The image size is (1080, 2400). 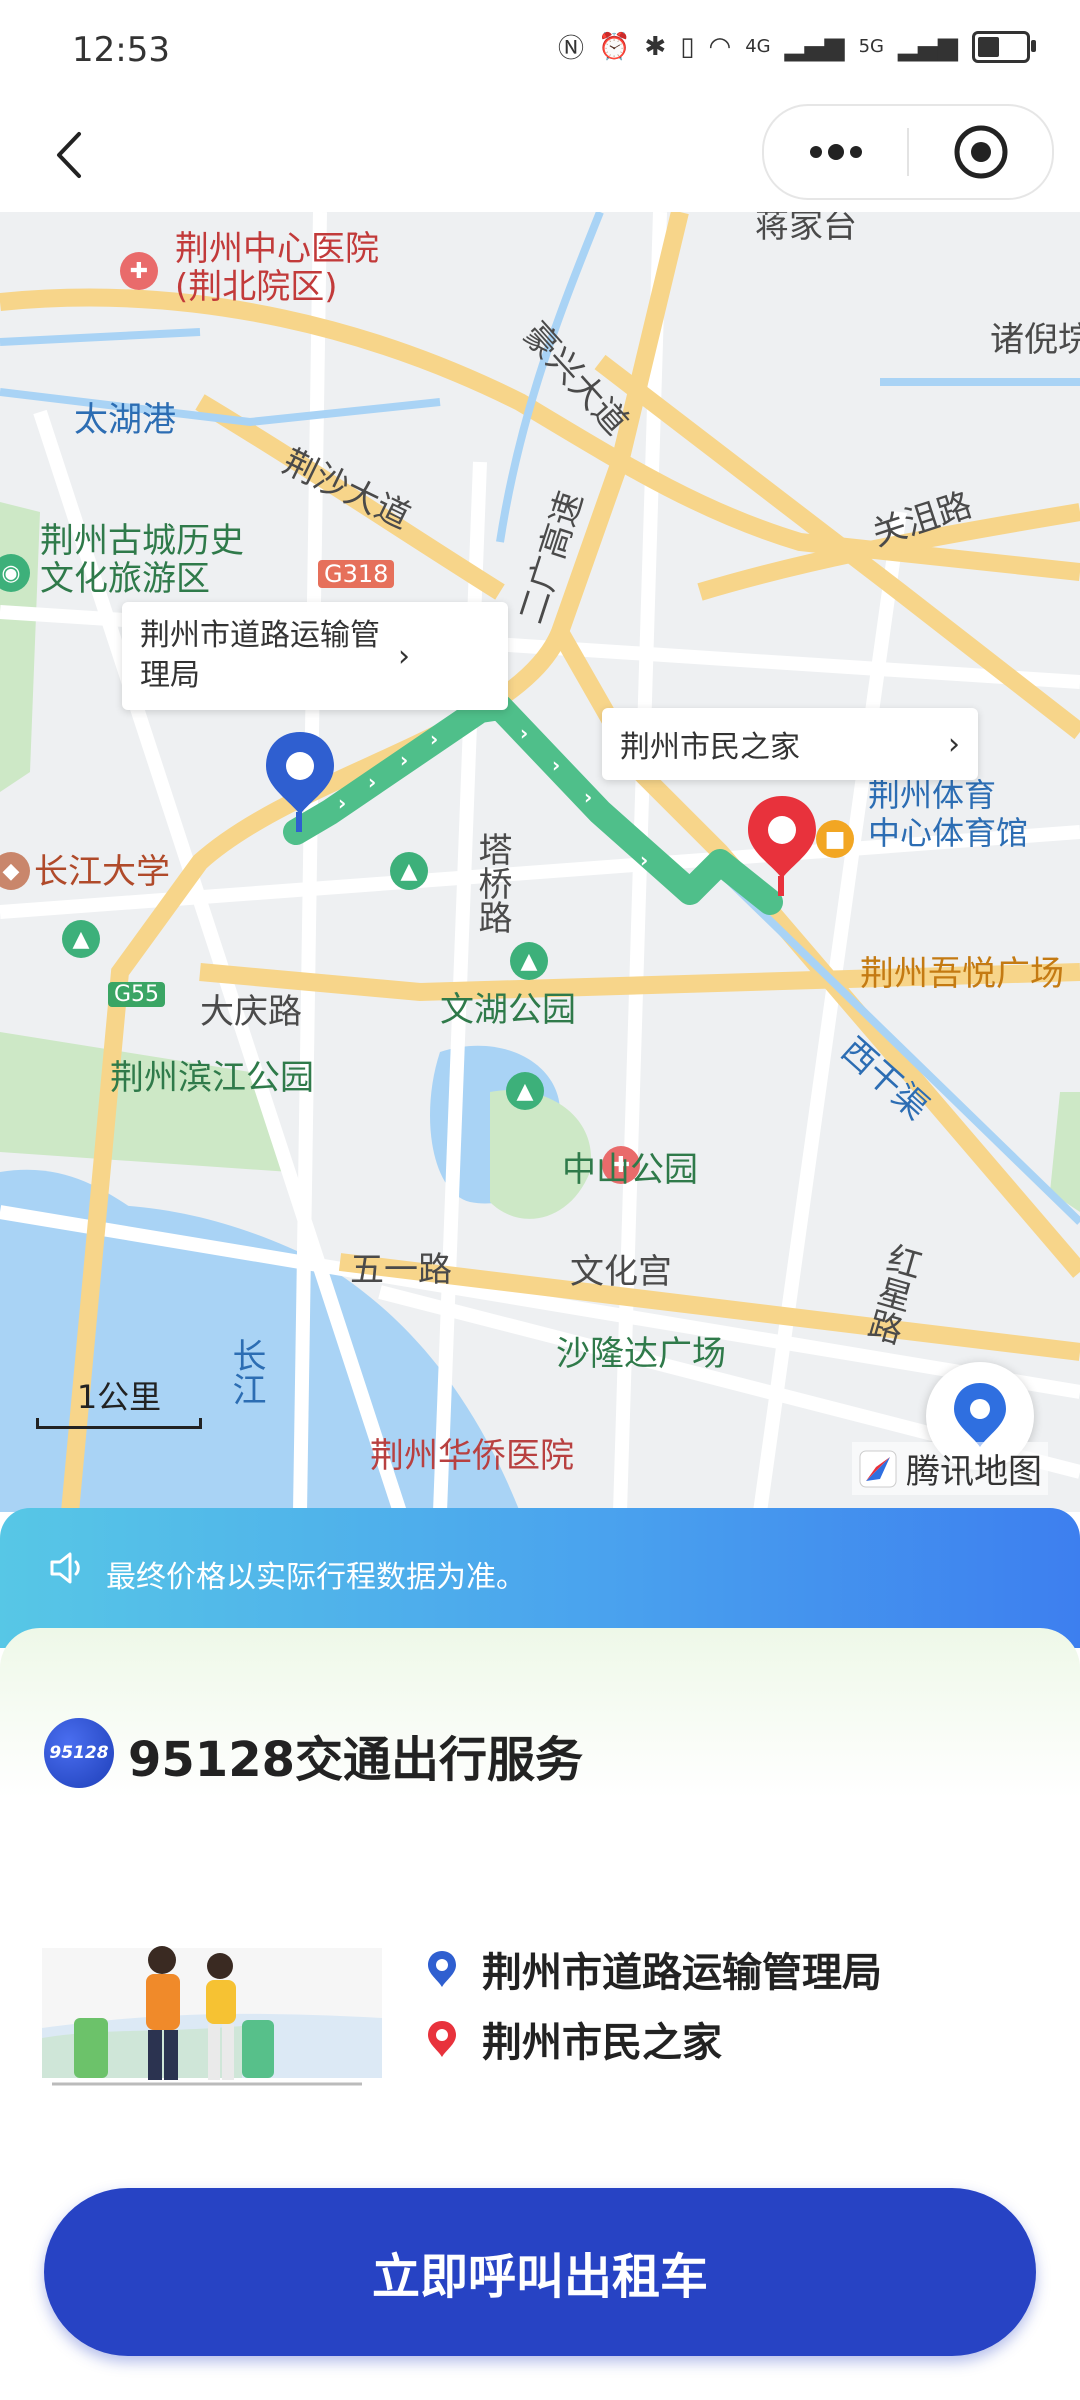 I want to click on status-bar: 12:53 Ⓝ ⏰ ✱ ▯ ◠ 4G ▂▄▆ 5G ▂▄▆, so click(x=540, y=50).